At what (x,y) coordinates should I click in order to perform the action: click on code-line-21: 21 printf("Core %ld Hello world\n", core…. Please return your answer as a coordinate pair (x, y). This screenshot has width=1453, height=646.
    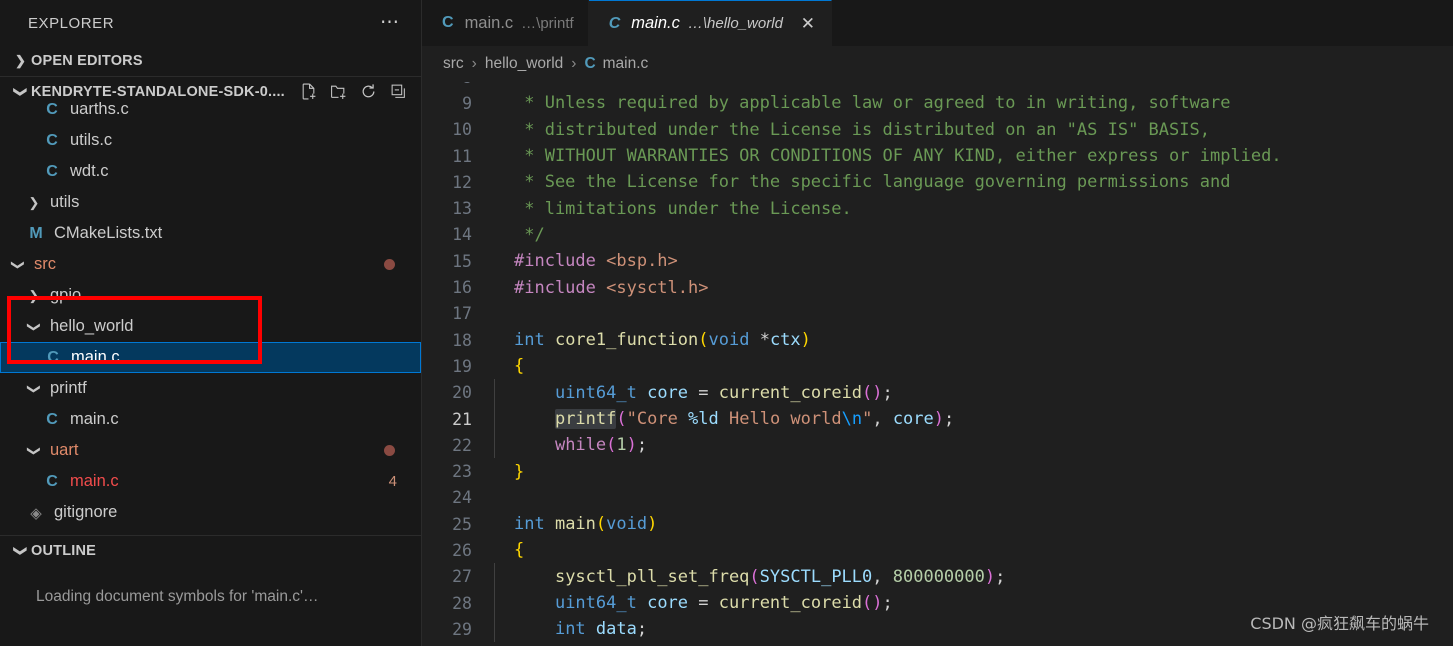
    Looking at the image, I should click on (937, 418).